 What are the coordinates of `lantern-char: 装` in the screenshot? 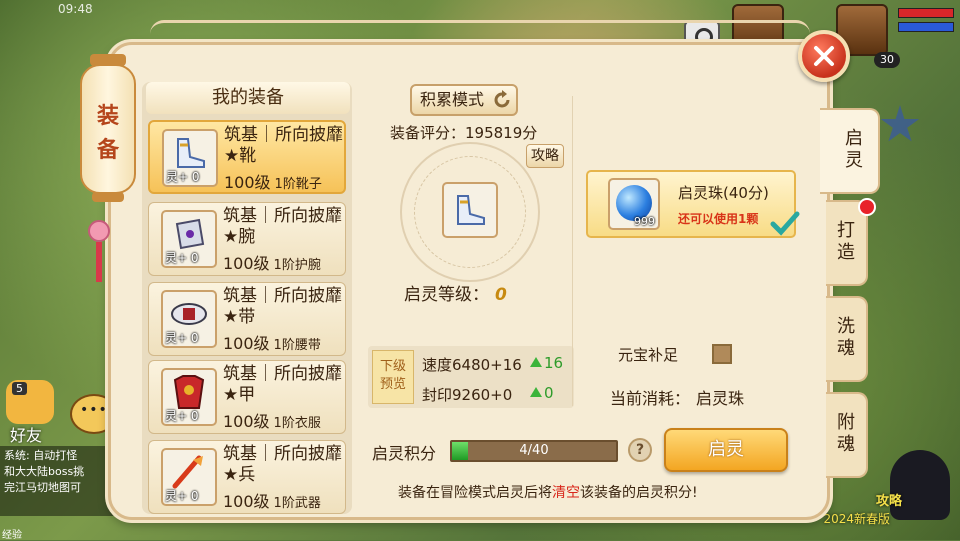 It's located at (107, 116).